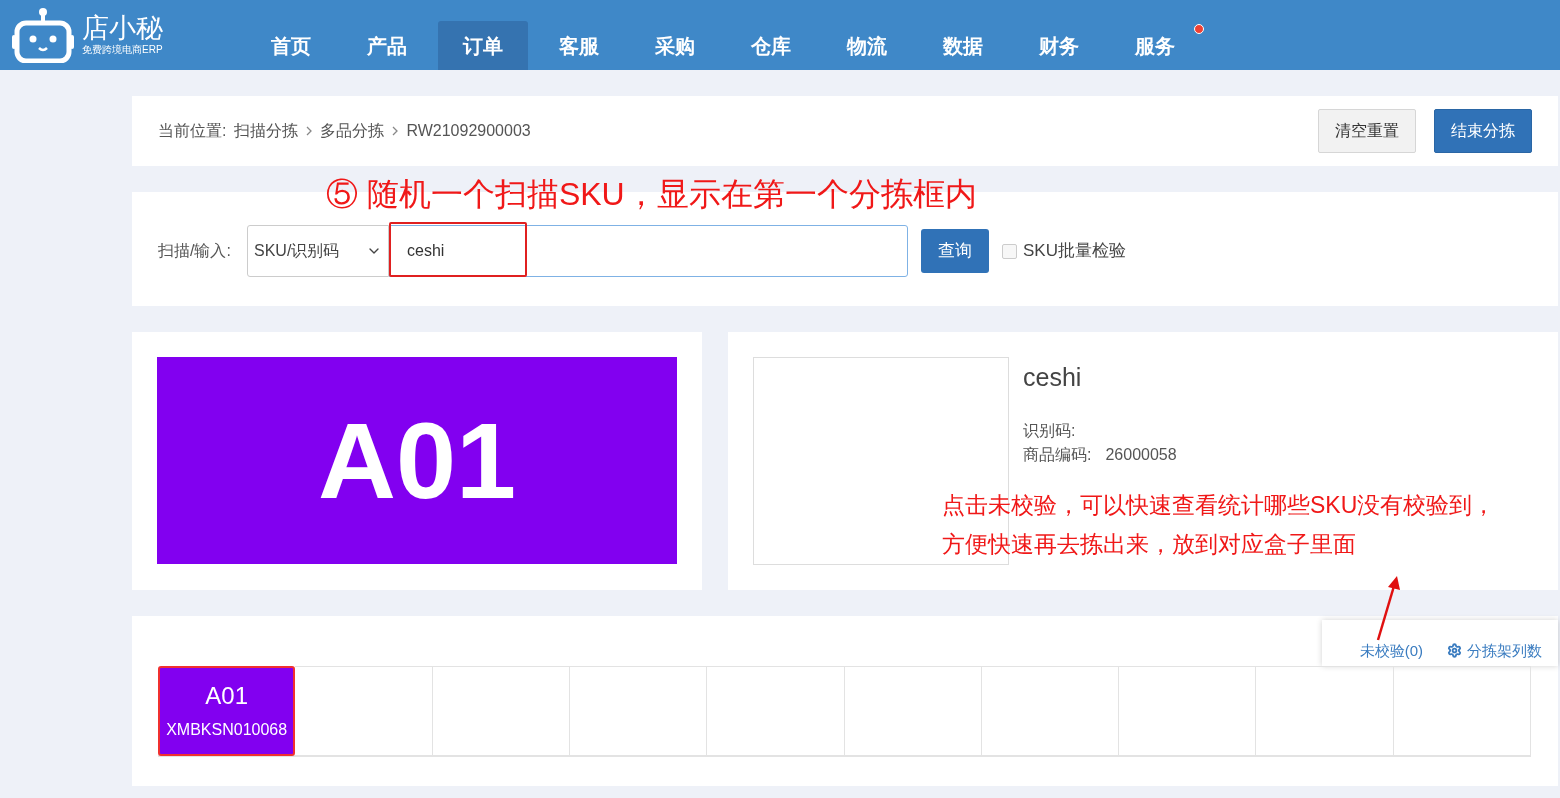 Image resolution: width=1560 pixels, height=798 pixels. What do you see at coordinates (648, 251) in the screenshot?
I see `scan-input-field: ceshi` at bounding box center [648, 251].